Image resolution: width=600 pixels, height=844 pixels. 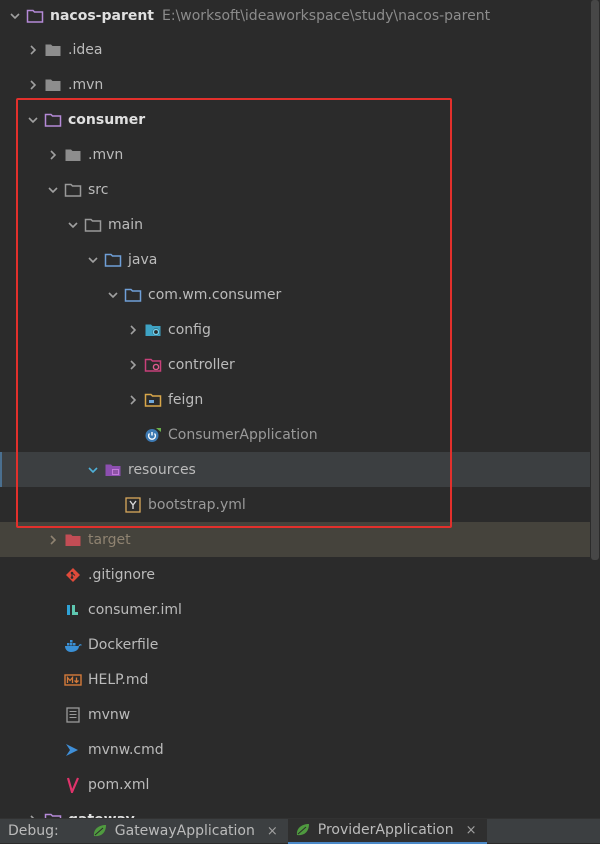 What do you see at coordinates (85, 49) in the screenshot?
I see `folder-label: .idea` at bounding box center [85, 49].